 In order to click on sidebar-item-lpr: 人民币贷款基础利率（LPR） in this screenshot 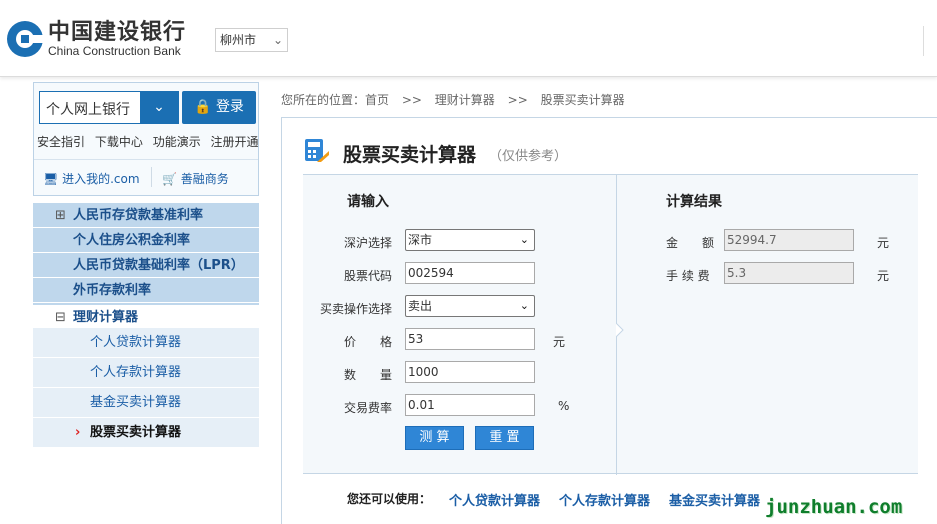, I will do `click(146, 265)`.